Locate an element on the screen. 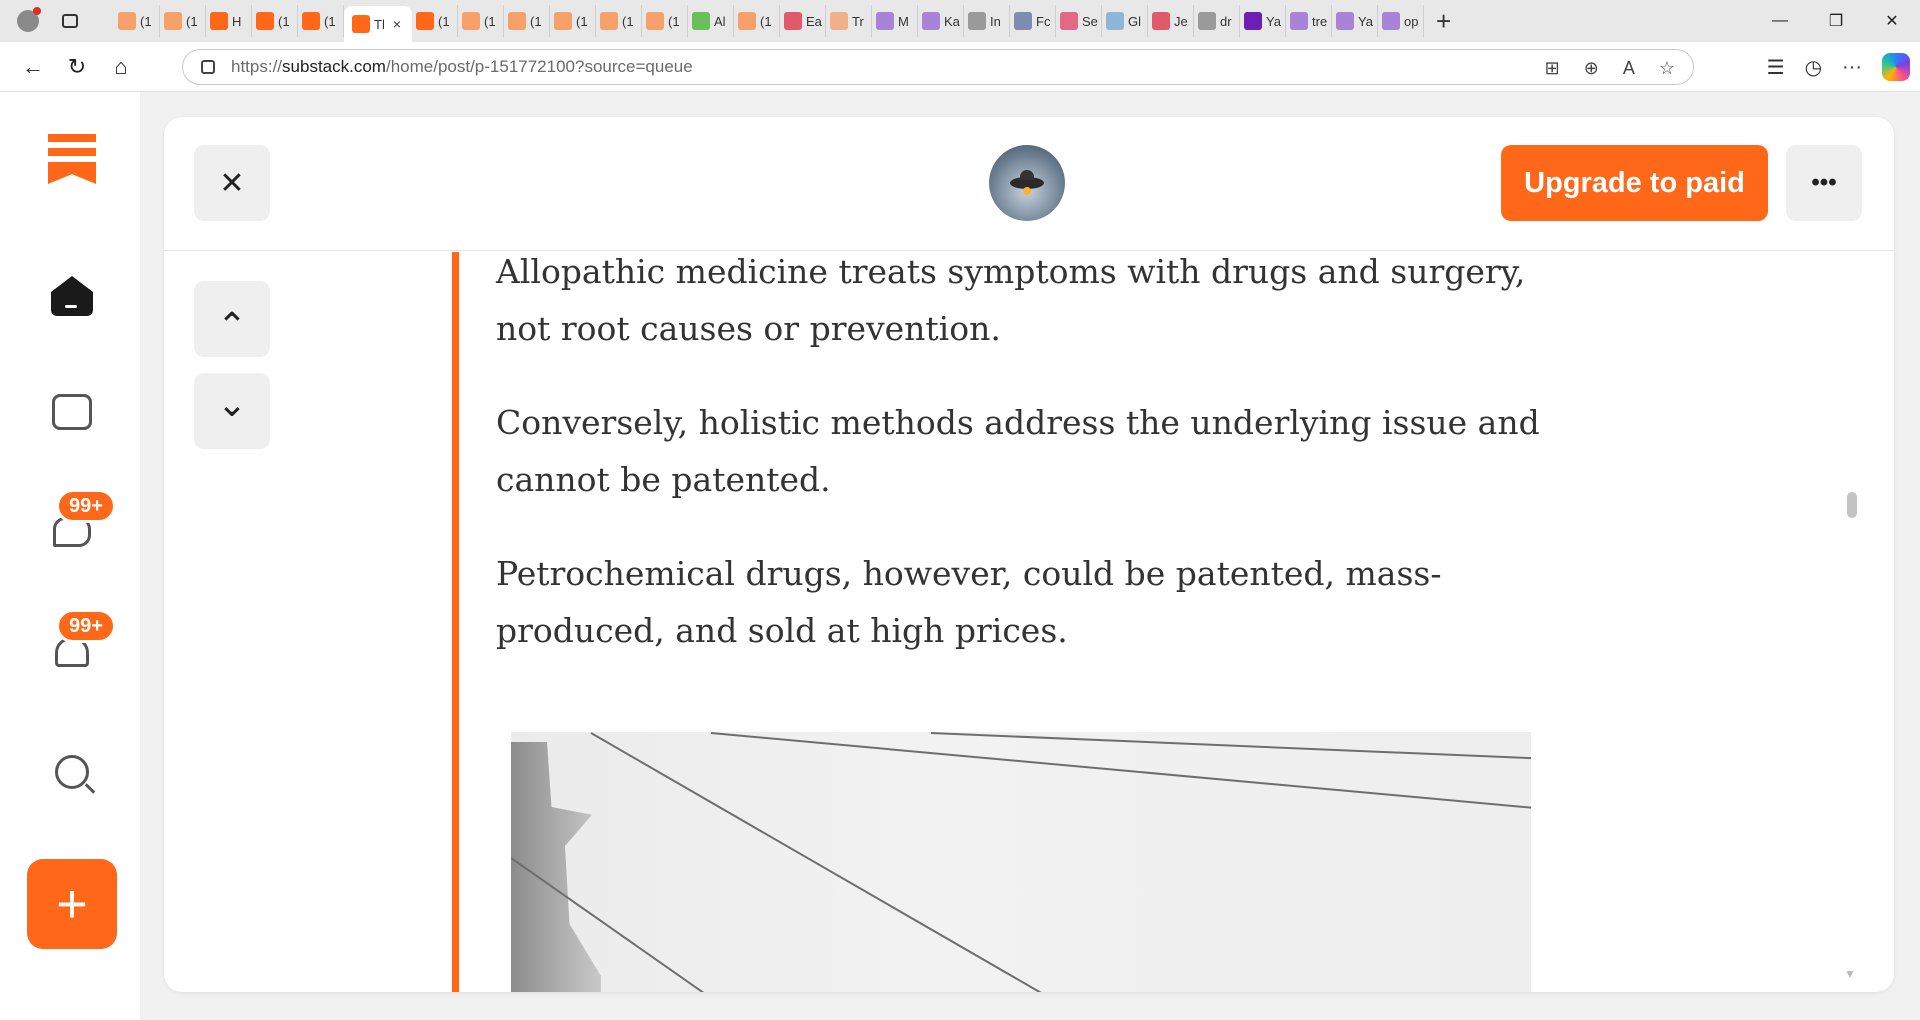 The height and width of the screenshot is (1020, 1920). browser-tab: Fc is located at coordinates (1033, 21).